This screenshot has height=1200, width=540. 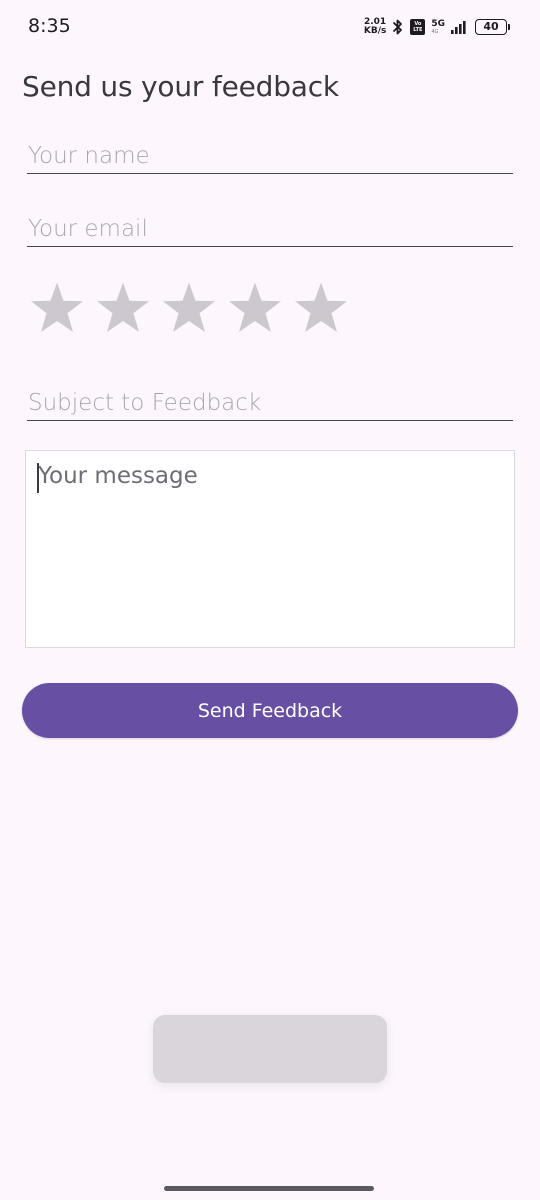 I want to click on send-feedback-button: Send Feedback, so click(x=270, y=710).